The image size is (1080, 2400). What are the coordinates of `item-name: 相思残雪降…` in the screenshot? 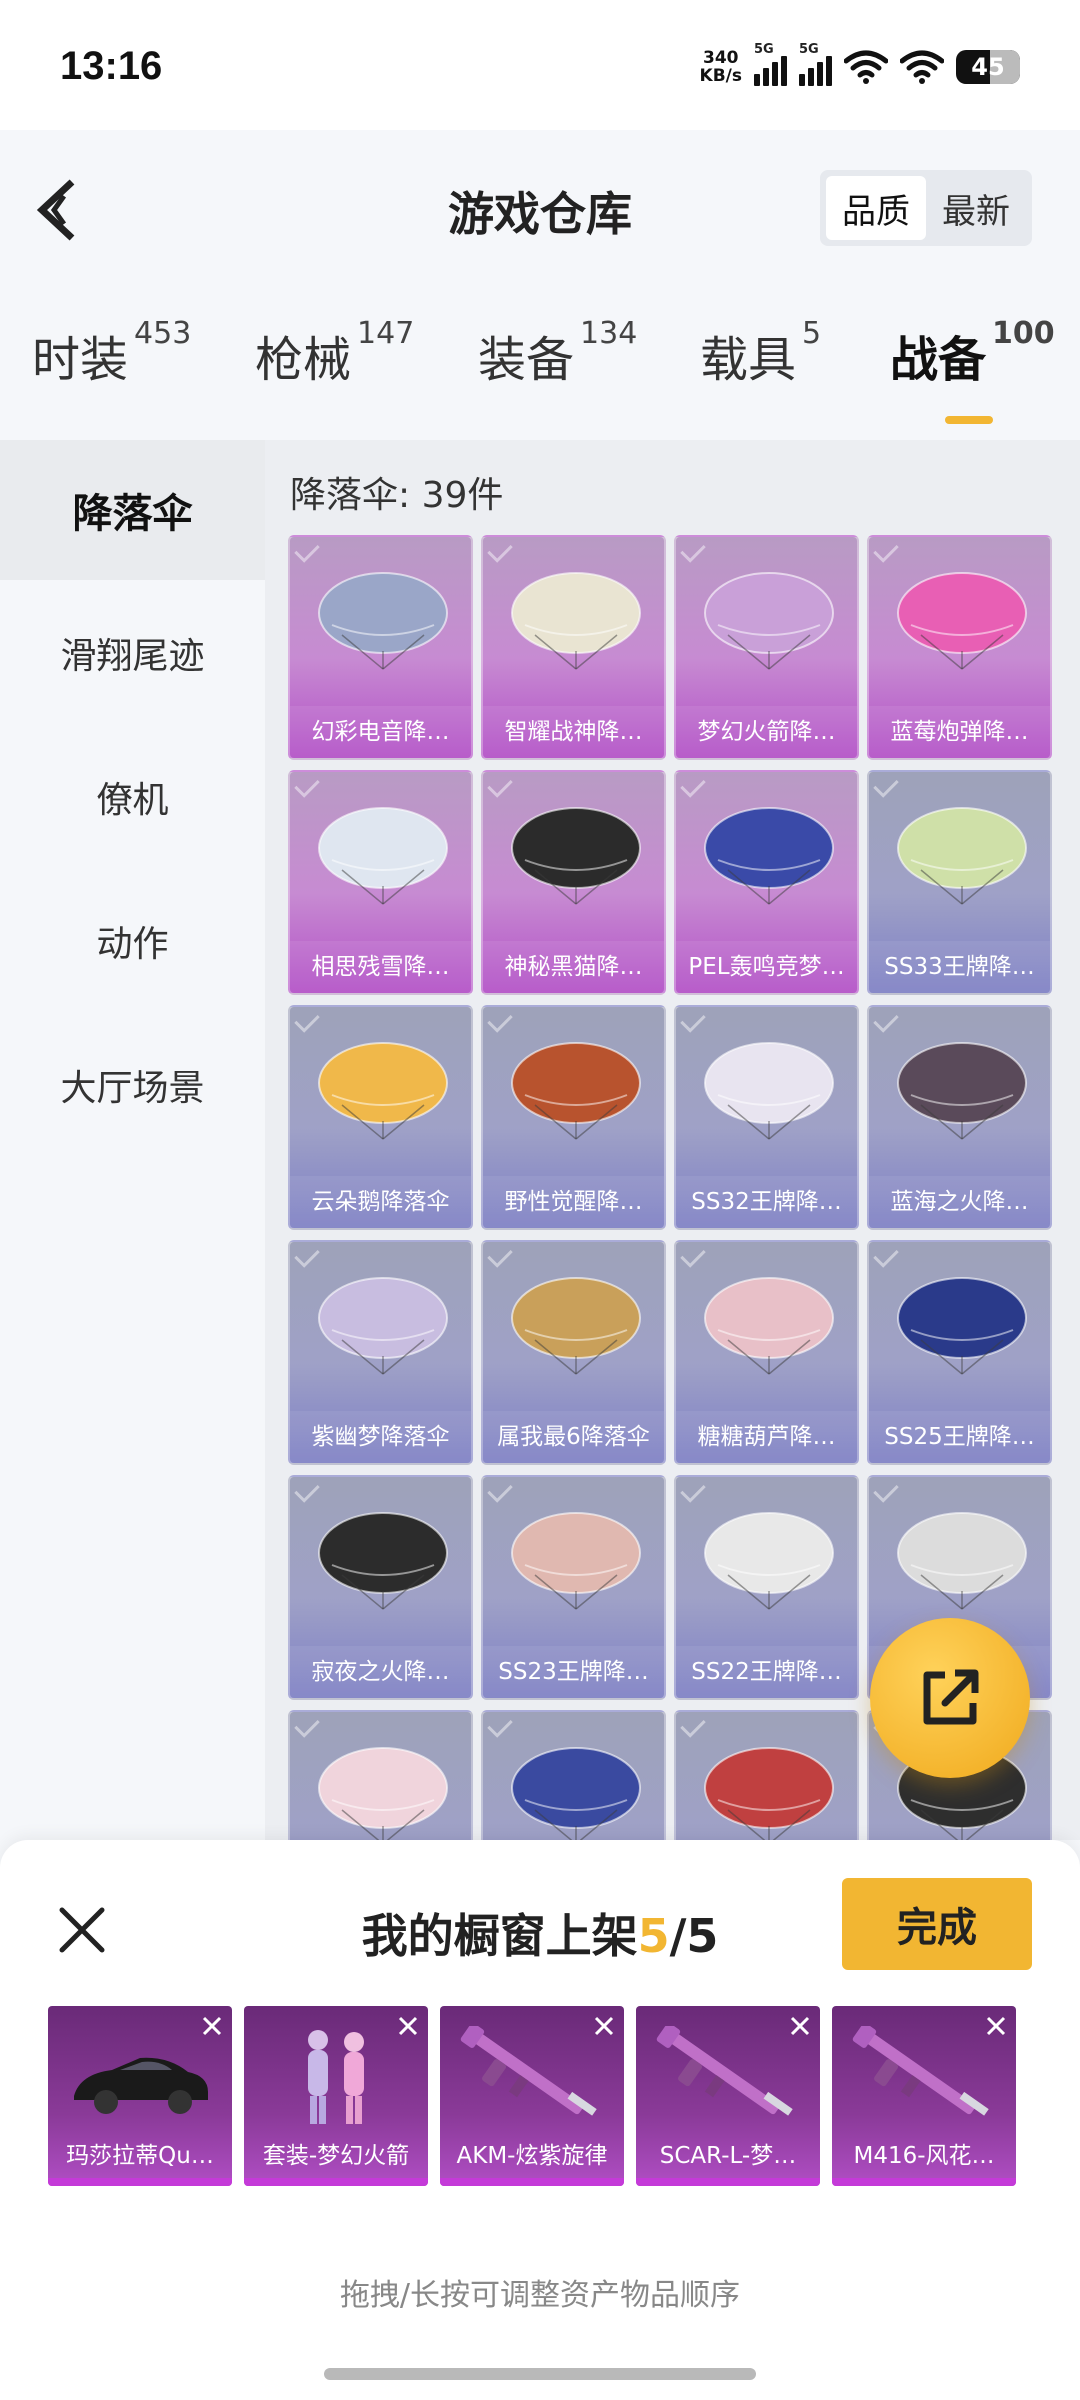 It's located at (380, 967).